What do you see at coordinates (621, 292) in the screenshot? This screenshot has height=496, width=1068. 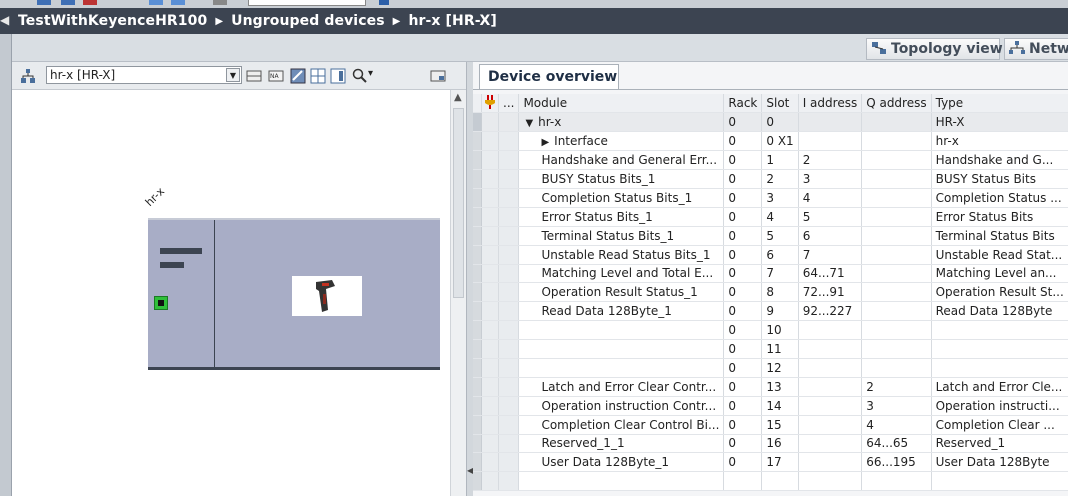 I see `cell-module: Operation Result Status_1` at bounding box center [621, 292].